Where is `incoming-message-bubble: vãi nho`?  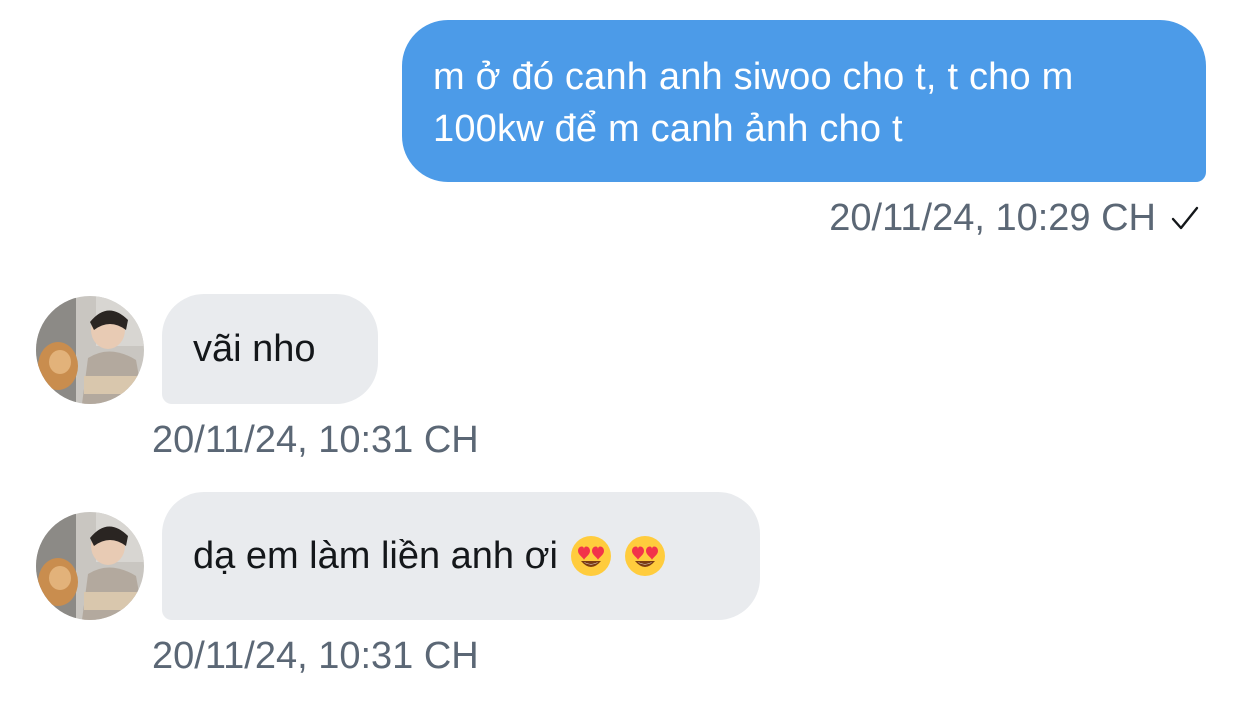 incoming-message-bubble: vãi nho is located at coordinates (270, 349).